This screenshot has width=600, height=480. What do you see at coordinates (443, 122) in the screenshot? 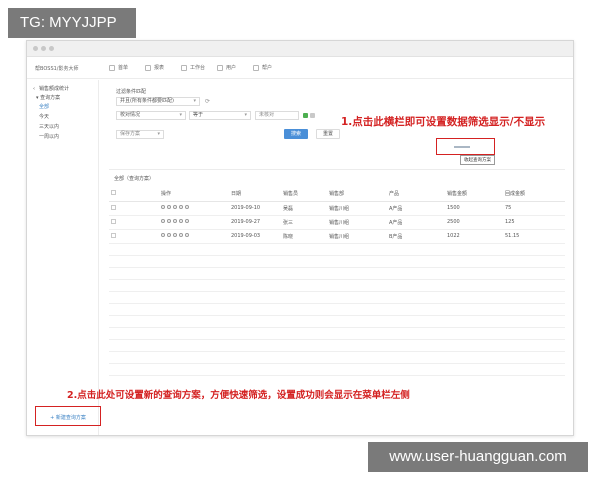
I see `annotation-toggle-note: 1.点击此横栏即可设置数据筛选显示/不显示` at bounding box center [443, 122].